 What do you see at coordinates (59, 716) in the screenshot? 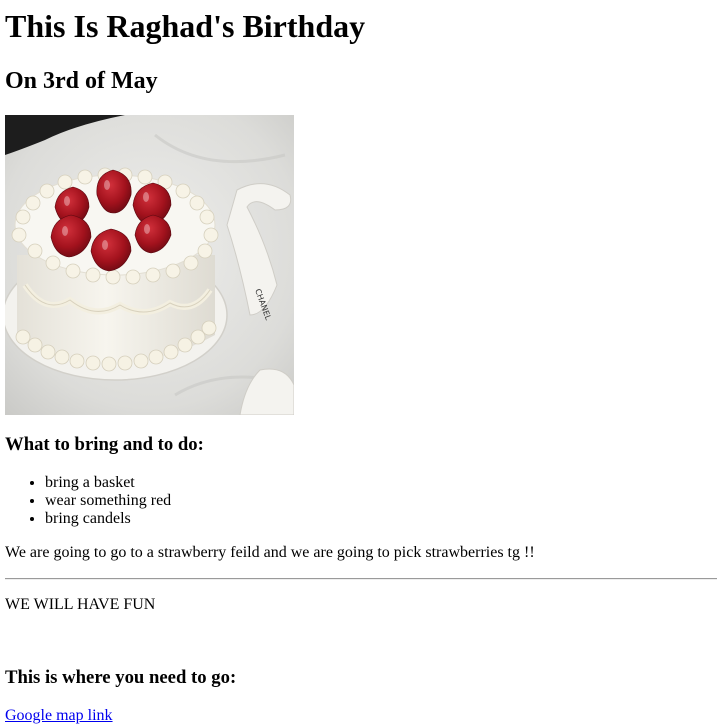
I see `google-map-link: Google map link` at bounding box center [59, 716].